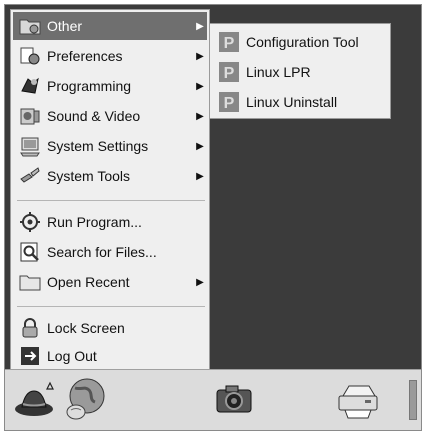  What do you see at coordinates (88, 282) in the screenshot?
I see `menu-item-label: Open Recent` at bounding box center [88, 282].